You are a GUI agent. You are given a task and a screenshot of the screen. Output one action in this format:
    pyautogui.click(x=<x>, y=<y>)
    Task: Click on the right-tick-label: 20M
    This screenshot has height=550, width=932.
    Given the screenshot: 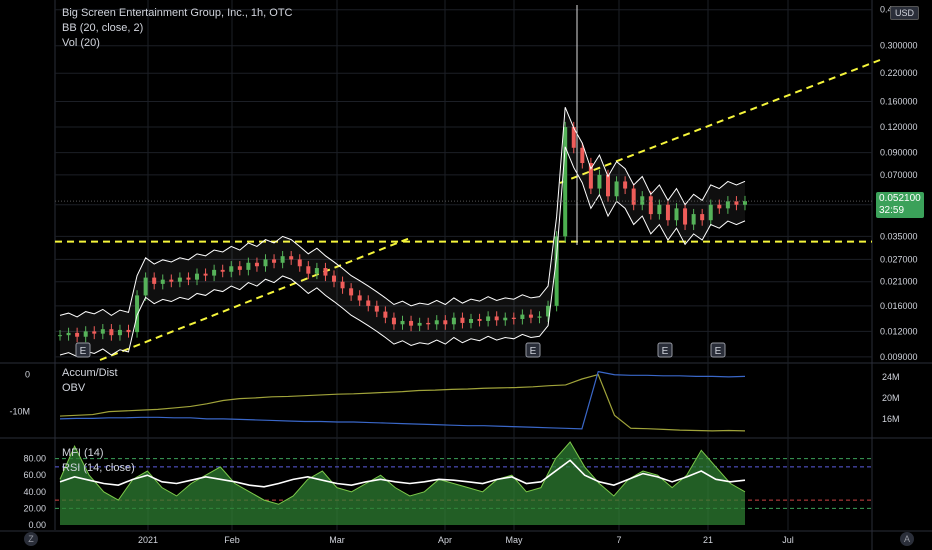 What is the action you would take?
    pyautogui.click(x=891, y=398)
    